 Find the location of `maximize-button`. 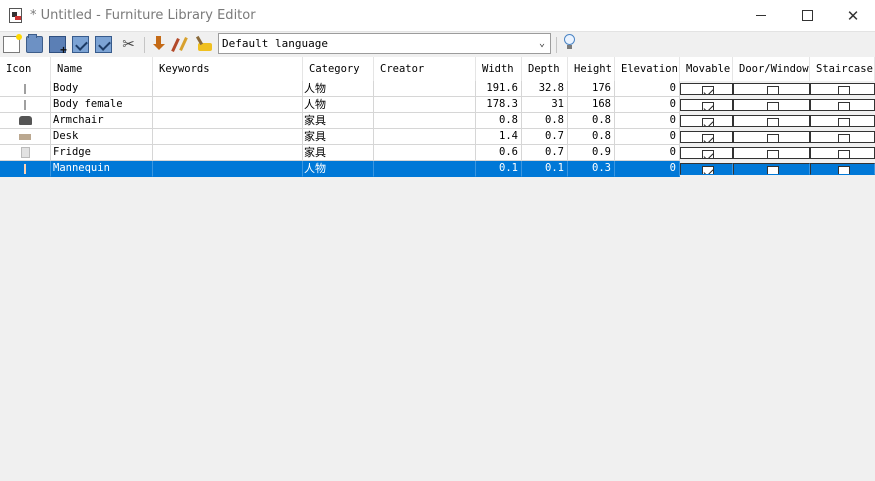

maximize-button is located at coordinates (807, 15).